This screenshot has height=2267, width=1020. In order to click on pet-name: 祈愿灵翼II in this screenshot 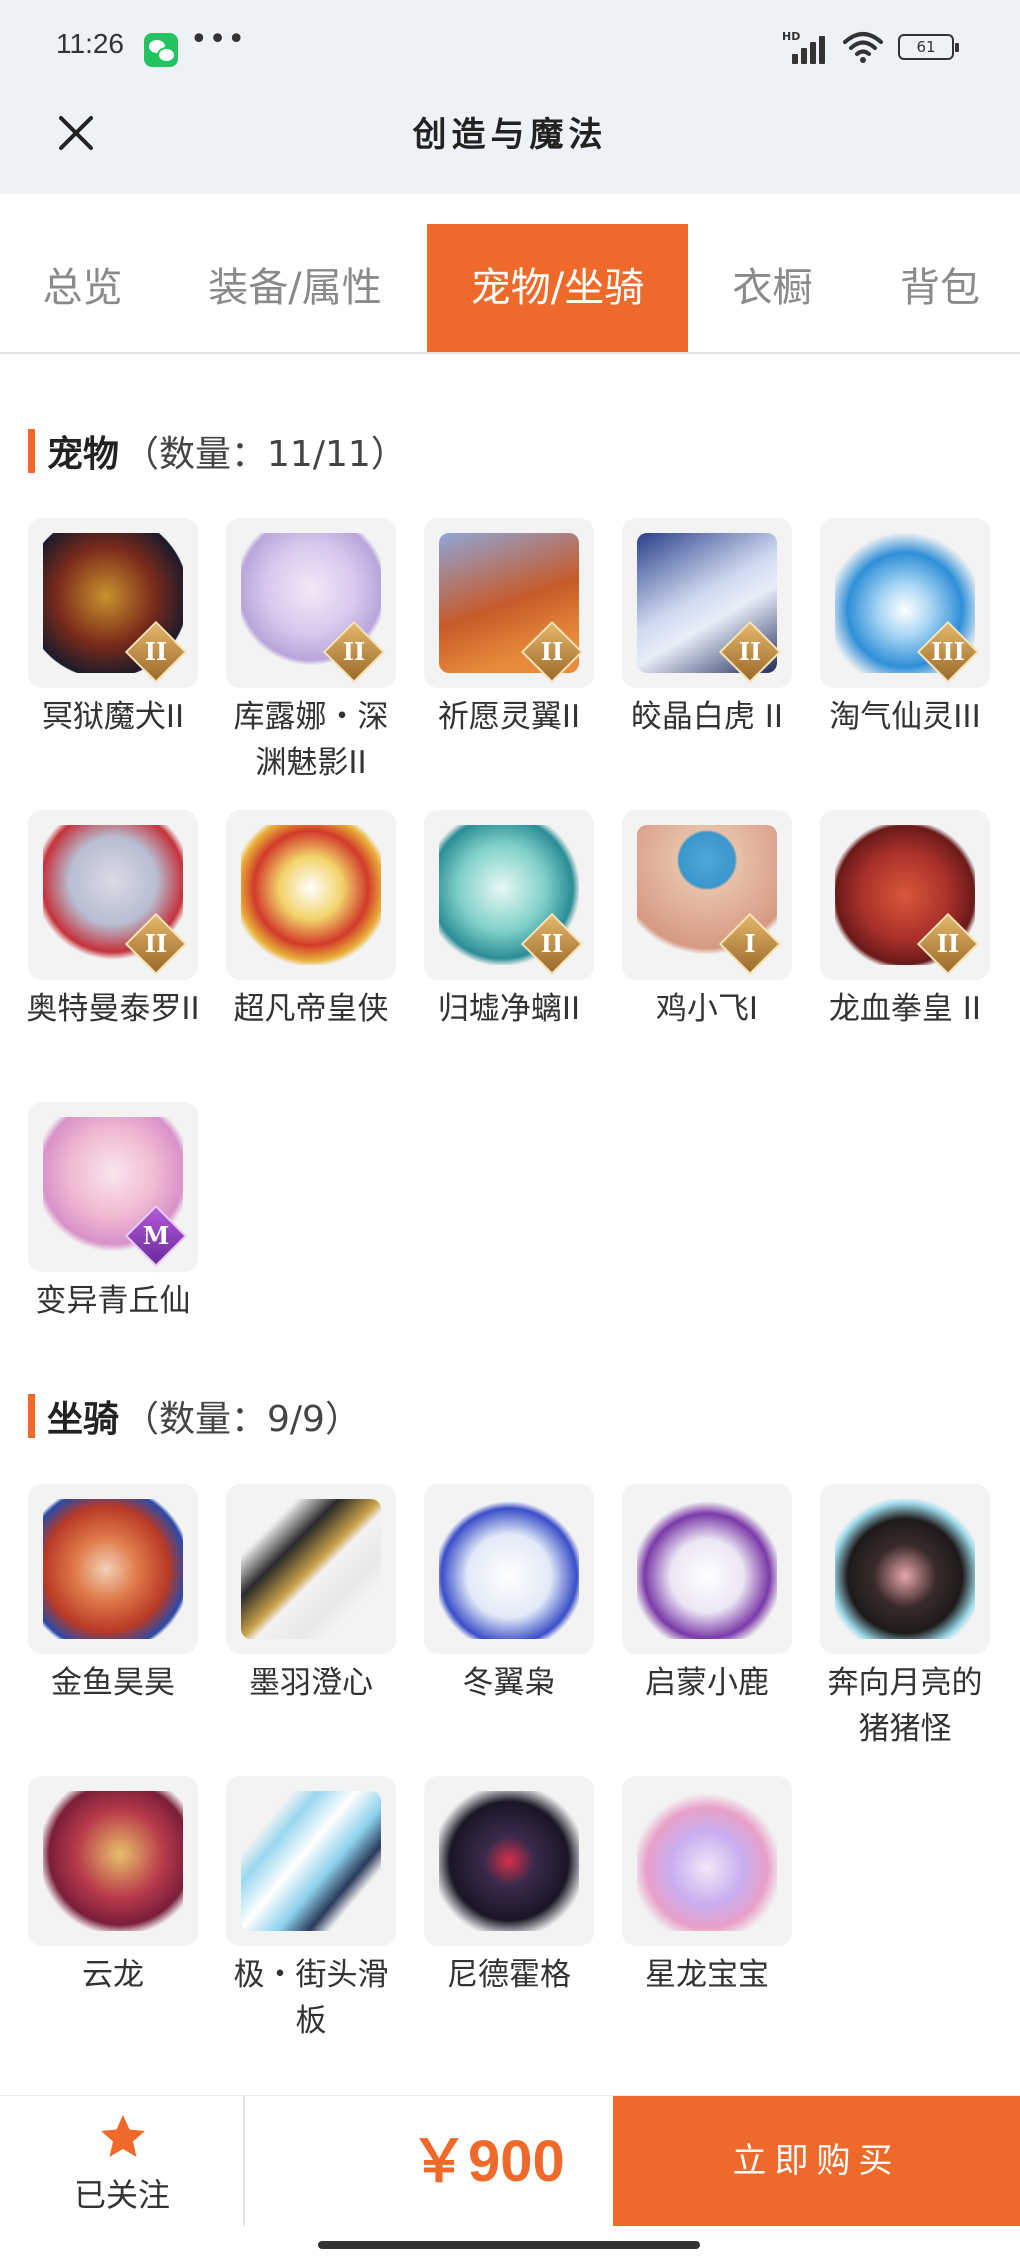, I will do `click(509, 717)`.